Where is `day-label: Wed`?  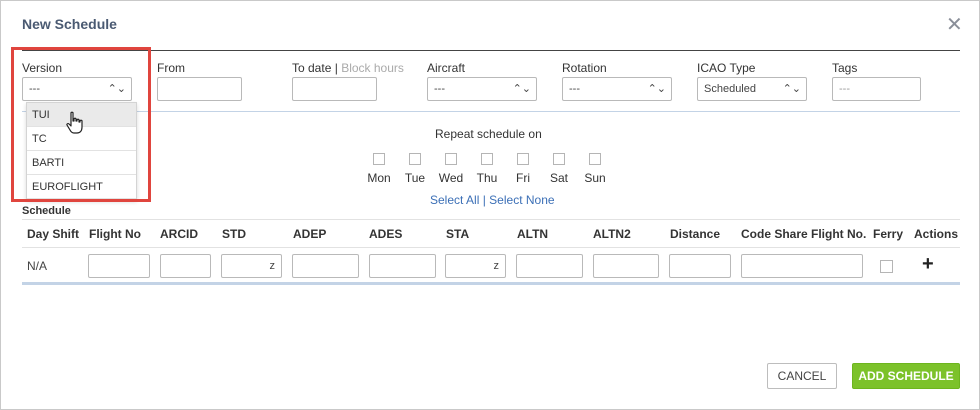 day-label: Wed is located at coordinates (451, 178).